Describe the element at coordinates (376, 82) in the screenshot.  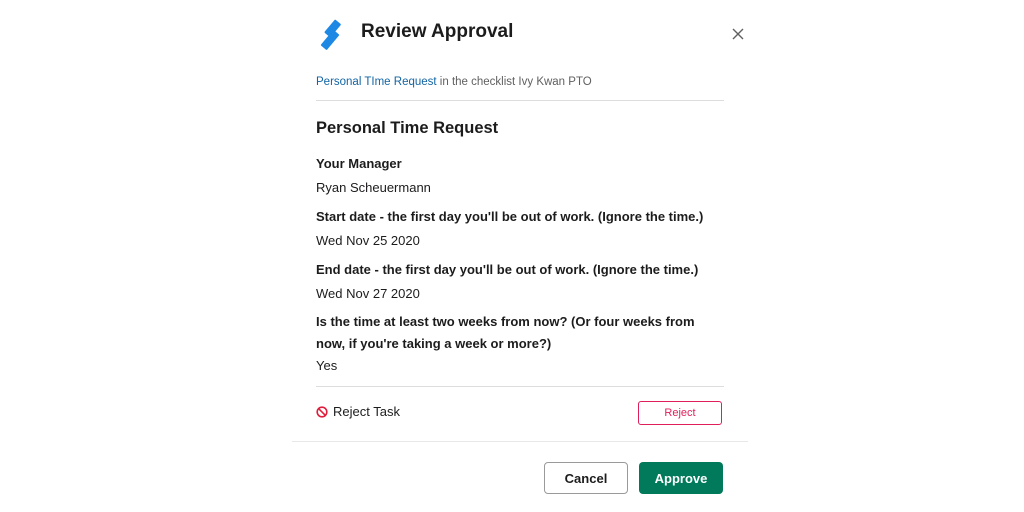
I see `task-link: Personal TIme Request` at that location.